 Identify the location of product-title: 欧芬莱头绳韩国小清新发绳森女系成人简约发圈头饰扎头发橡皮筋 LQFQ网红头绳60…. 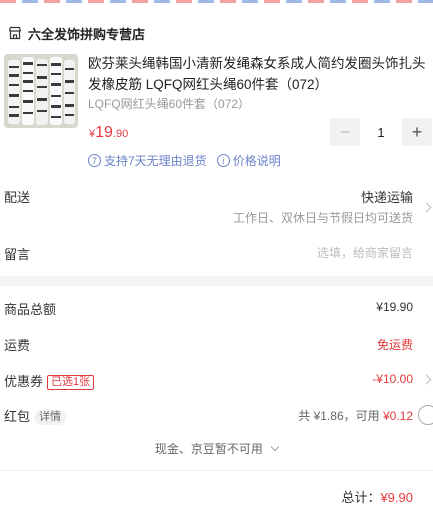
(258, 74).